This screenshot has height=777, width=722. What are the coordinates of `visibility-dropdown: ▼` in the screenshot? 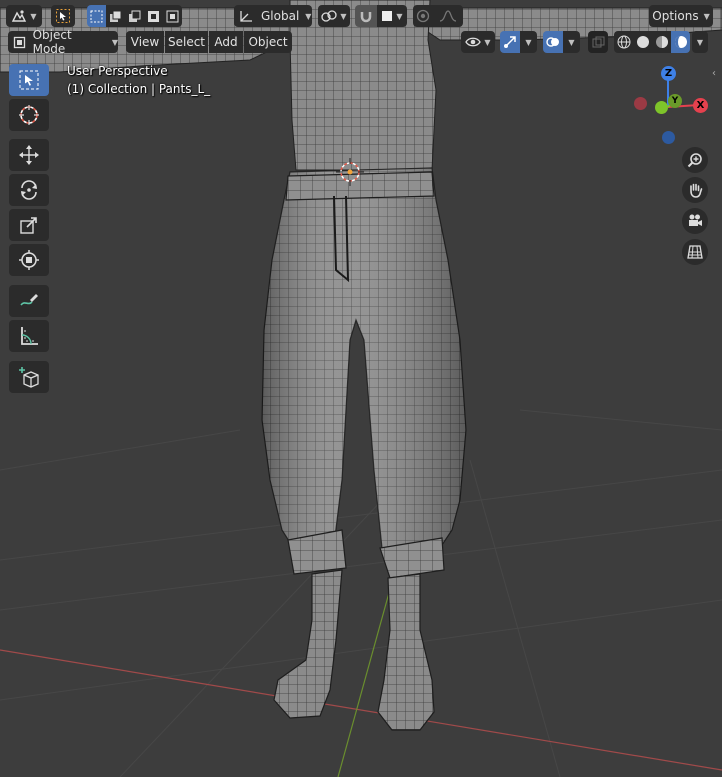 It's located at (478, 42).